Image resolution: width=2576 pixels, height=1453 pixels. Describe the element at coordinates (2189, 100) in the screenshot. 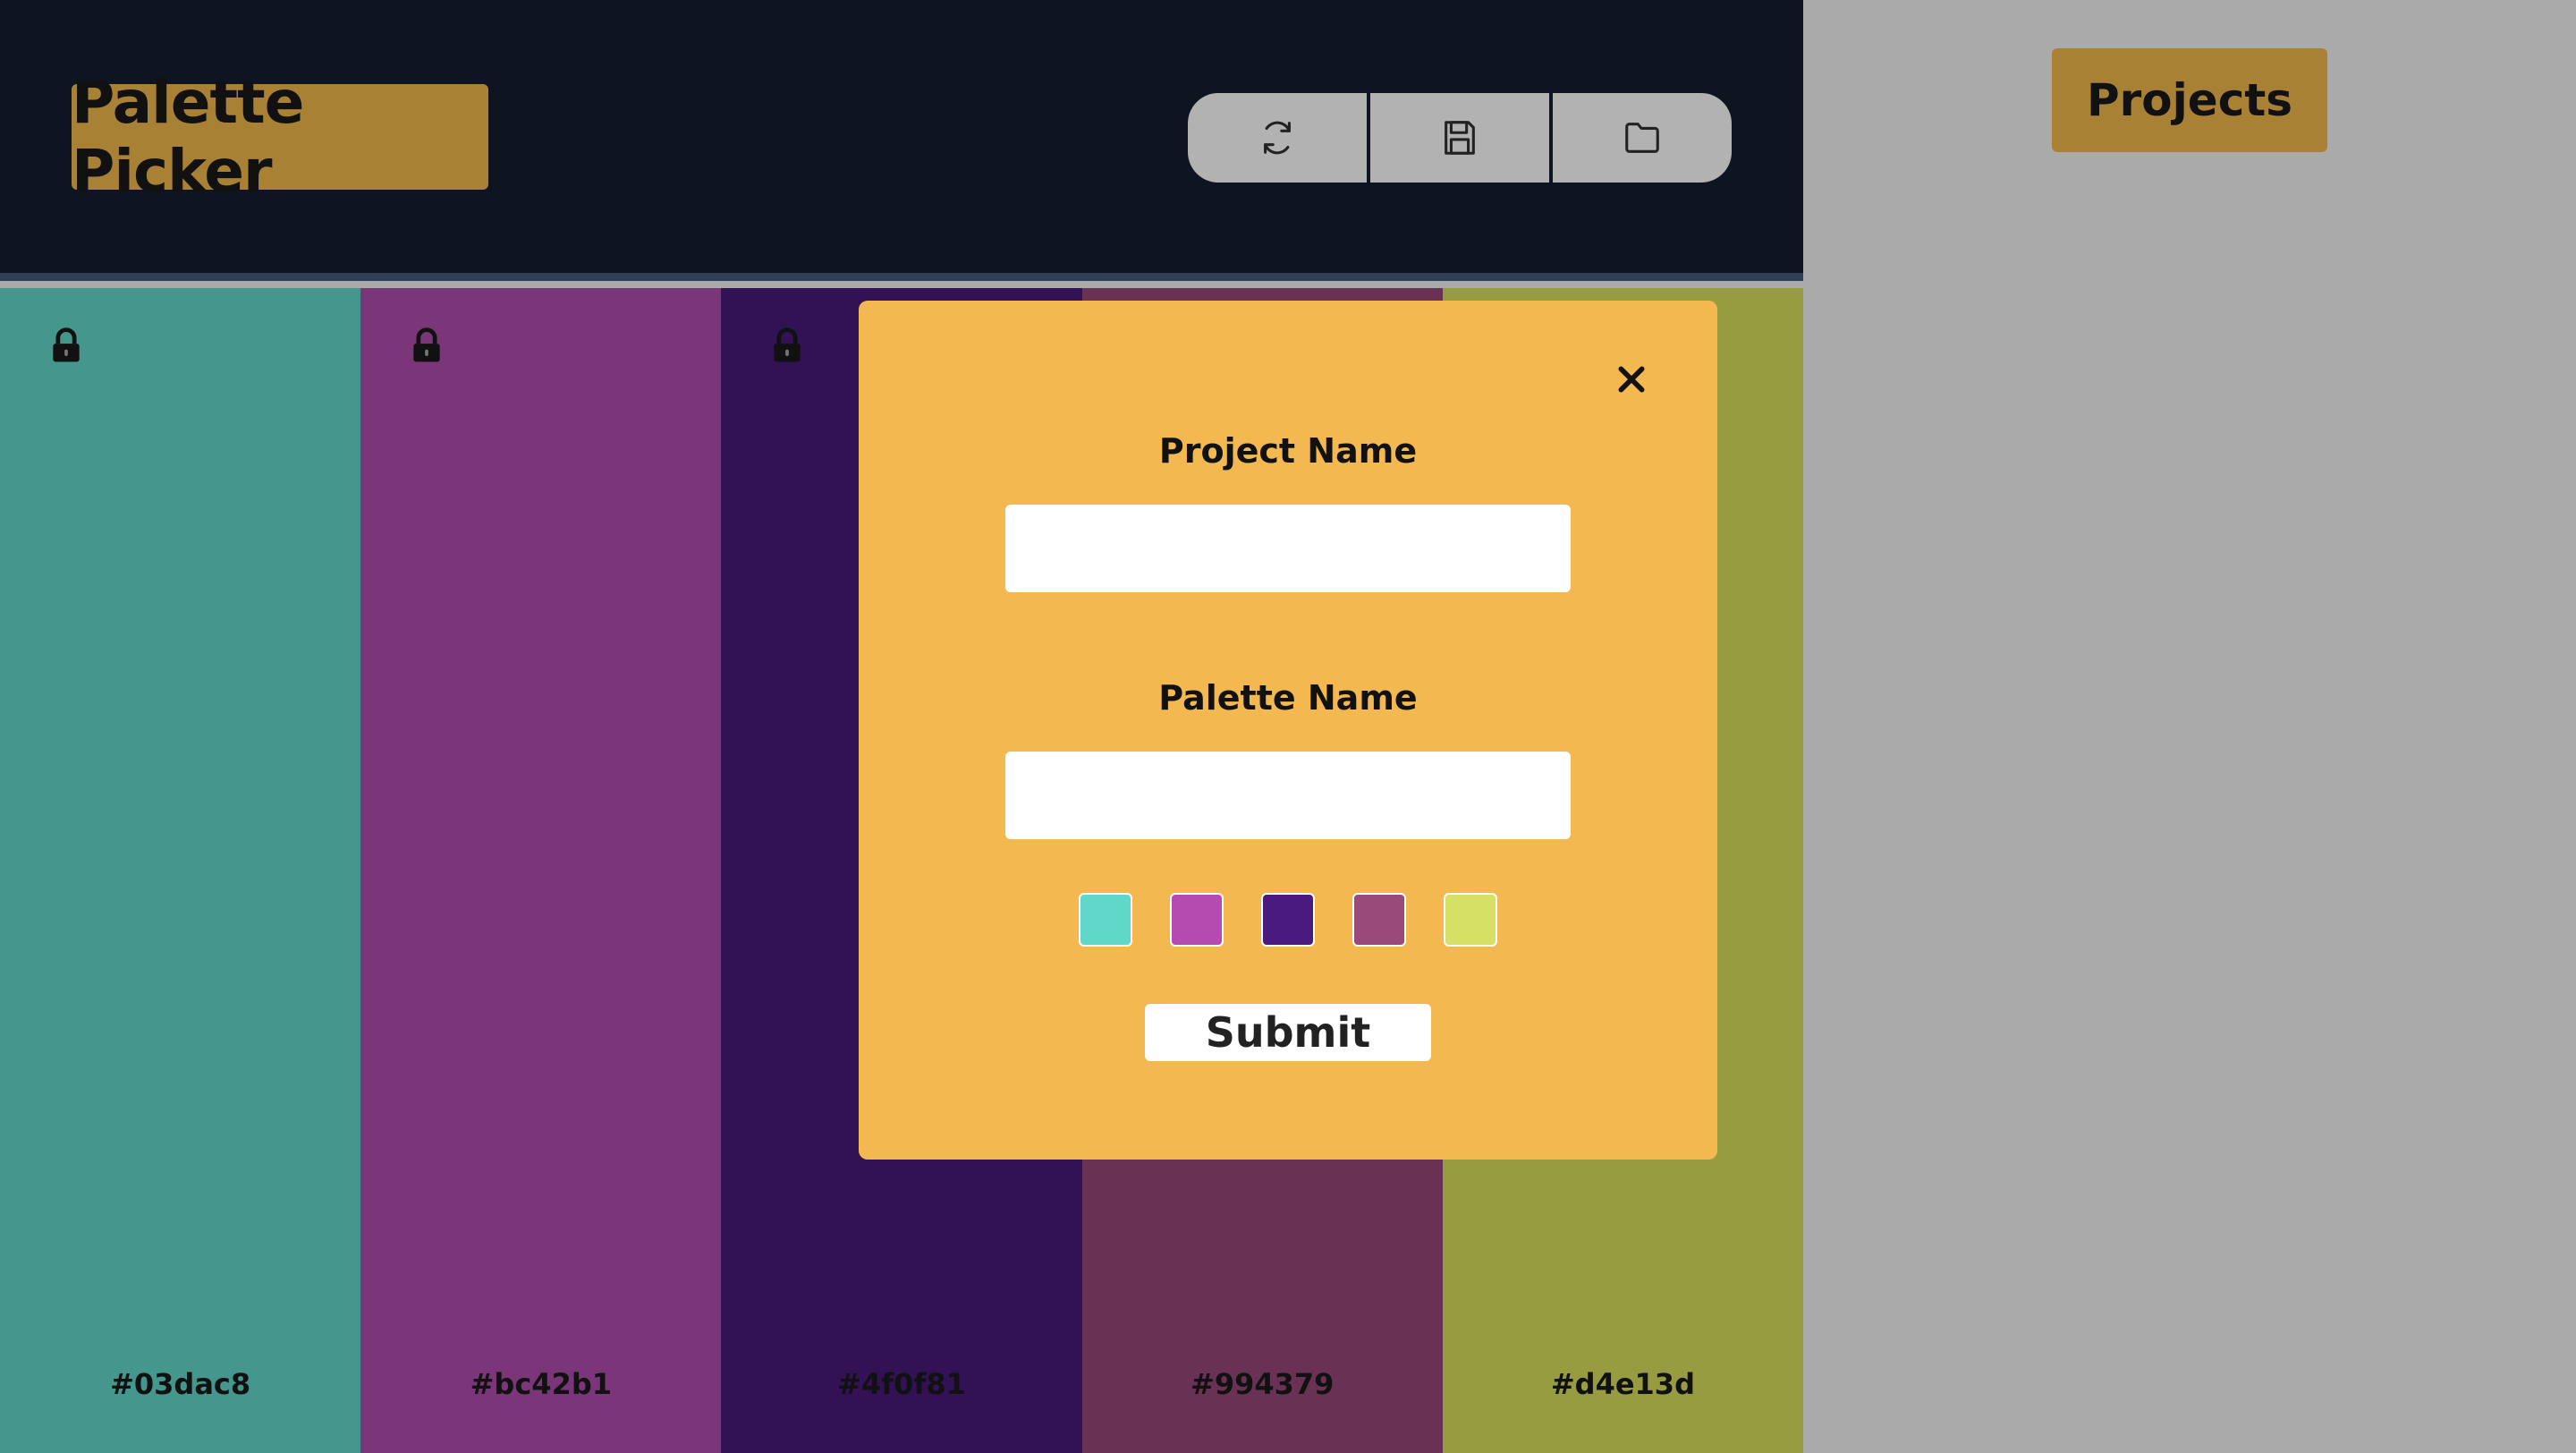

I see `projects-button: Projects` at that location.